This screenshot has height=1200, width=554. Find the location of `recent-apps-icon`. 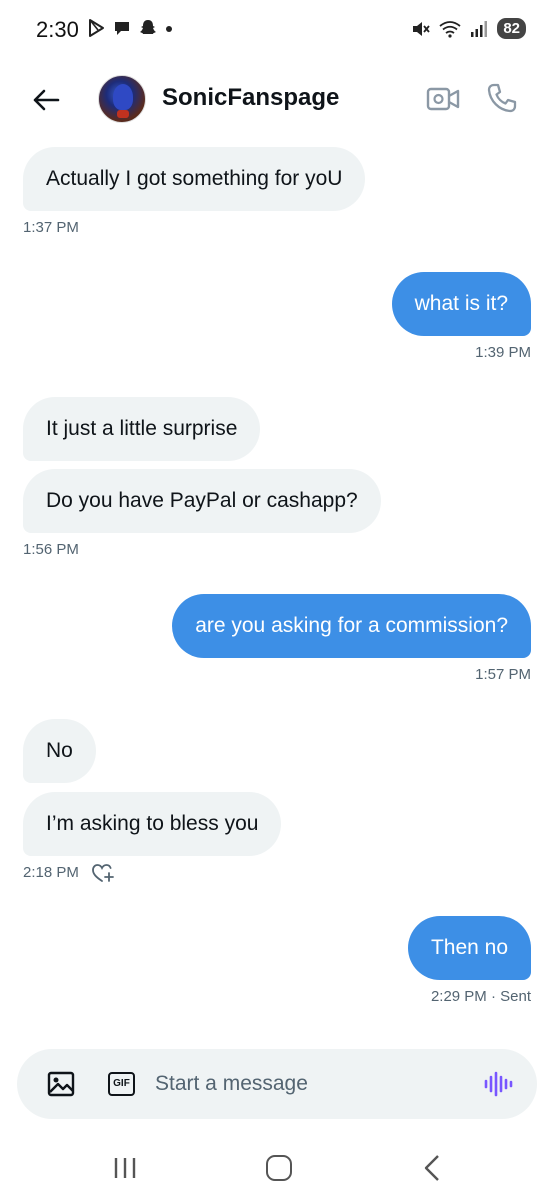

recent-apps-icon is located at coordinates (125, 1168).